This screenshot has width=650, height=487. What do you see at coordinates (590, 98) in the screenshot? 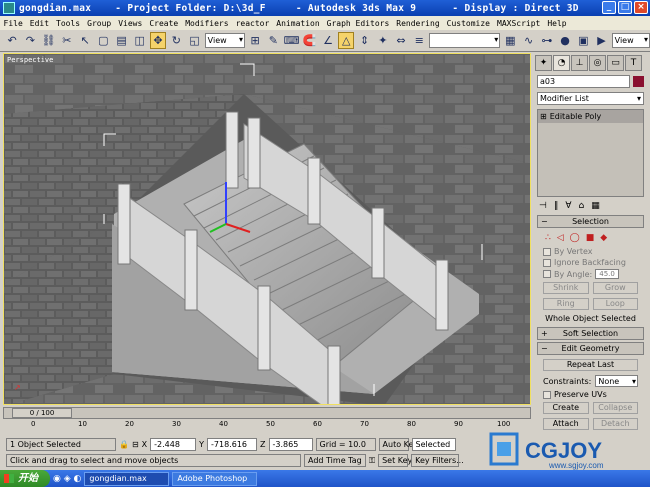
I see `modifier-list-dropdown: Modifier List` at bounding box center [590, 98].